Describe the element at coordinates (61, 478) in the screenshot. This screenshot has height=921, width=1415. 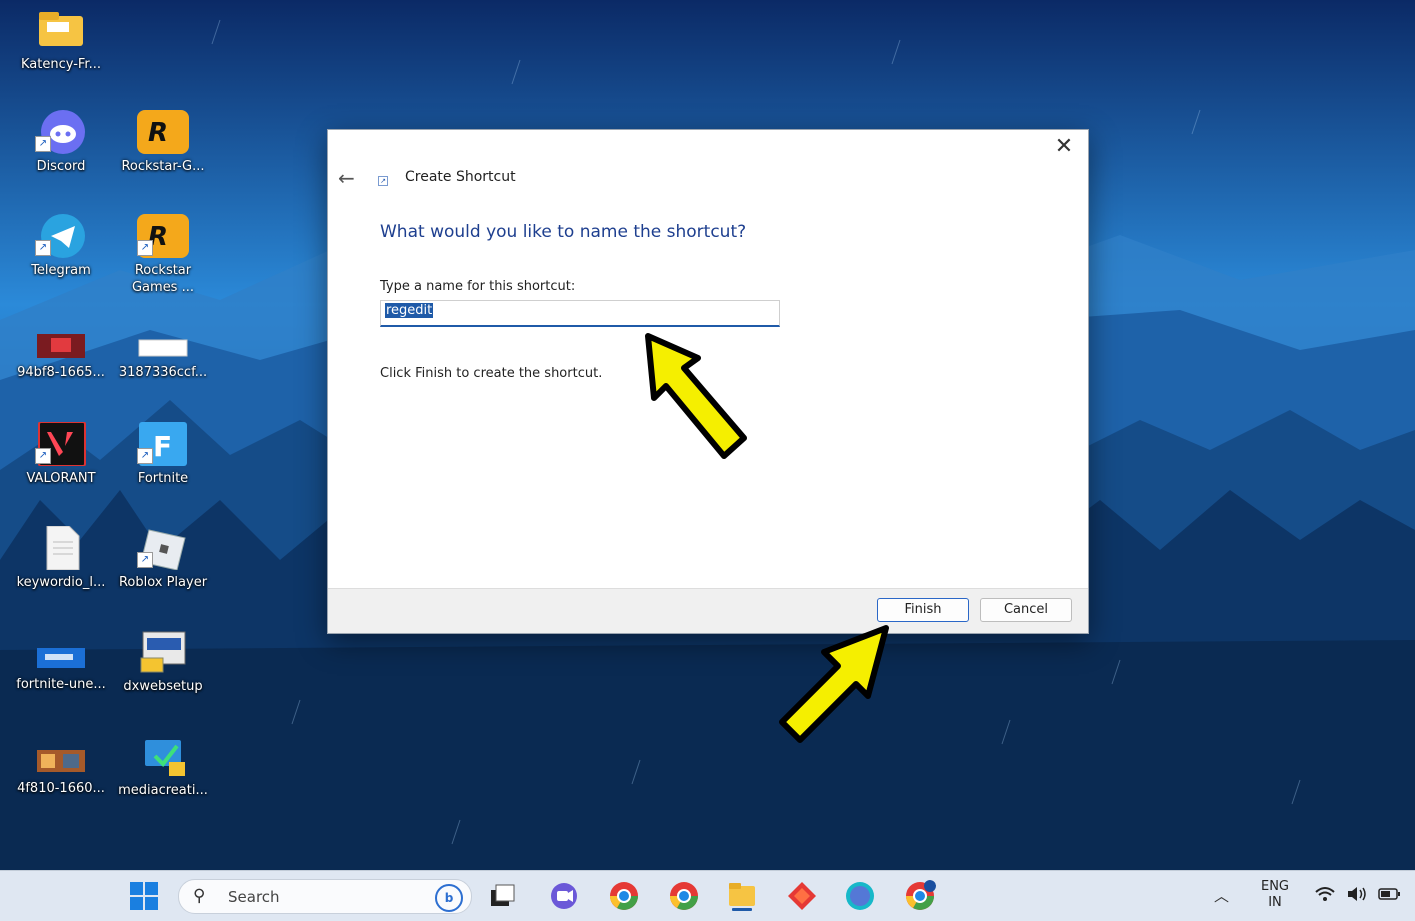
I see `desktop-icon-label: VALORANT` at that location.